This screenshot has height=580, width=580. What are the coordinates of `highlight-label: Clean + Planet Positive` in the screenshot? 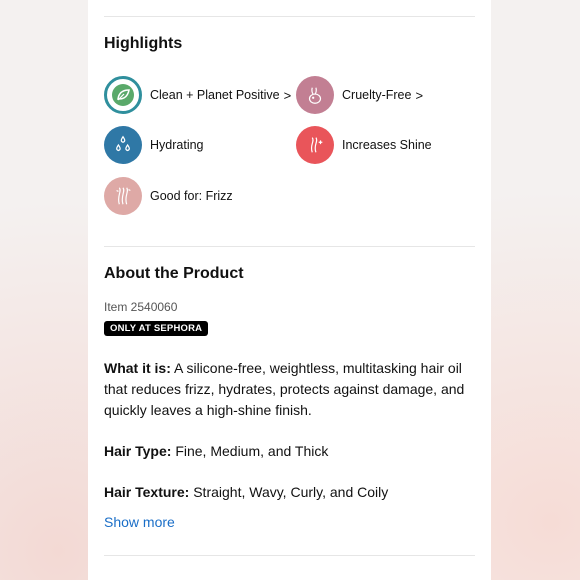 It's located at (215, 95).